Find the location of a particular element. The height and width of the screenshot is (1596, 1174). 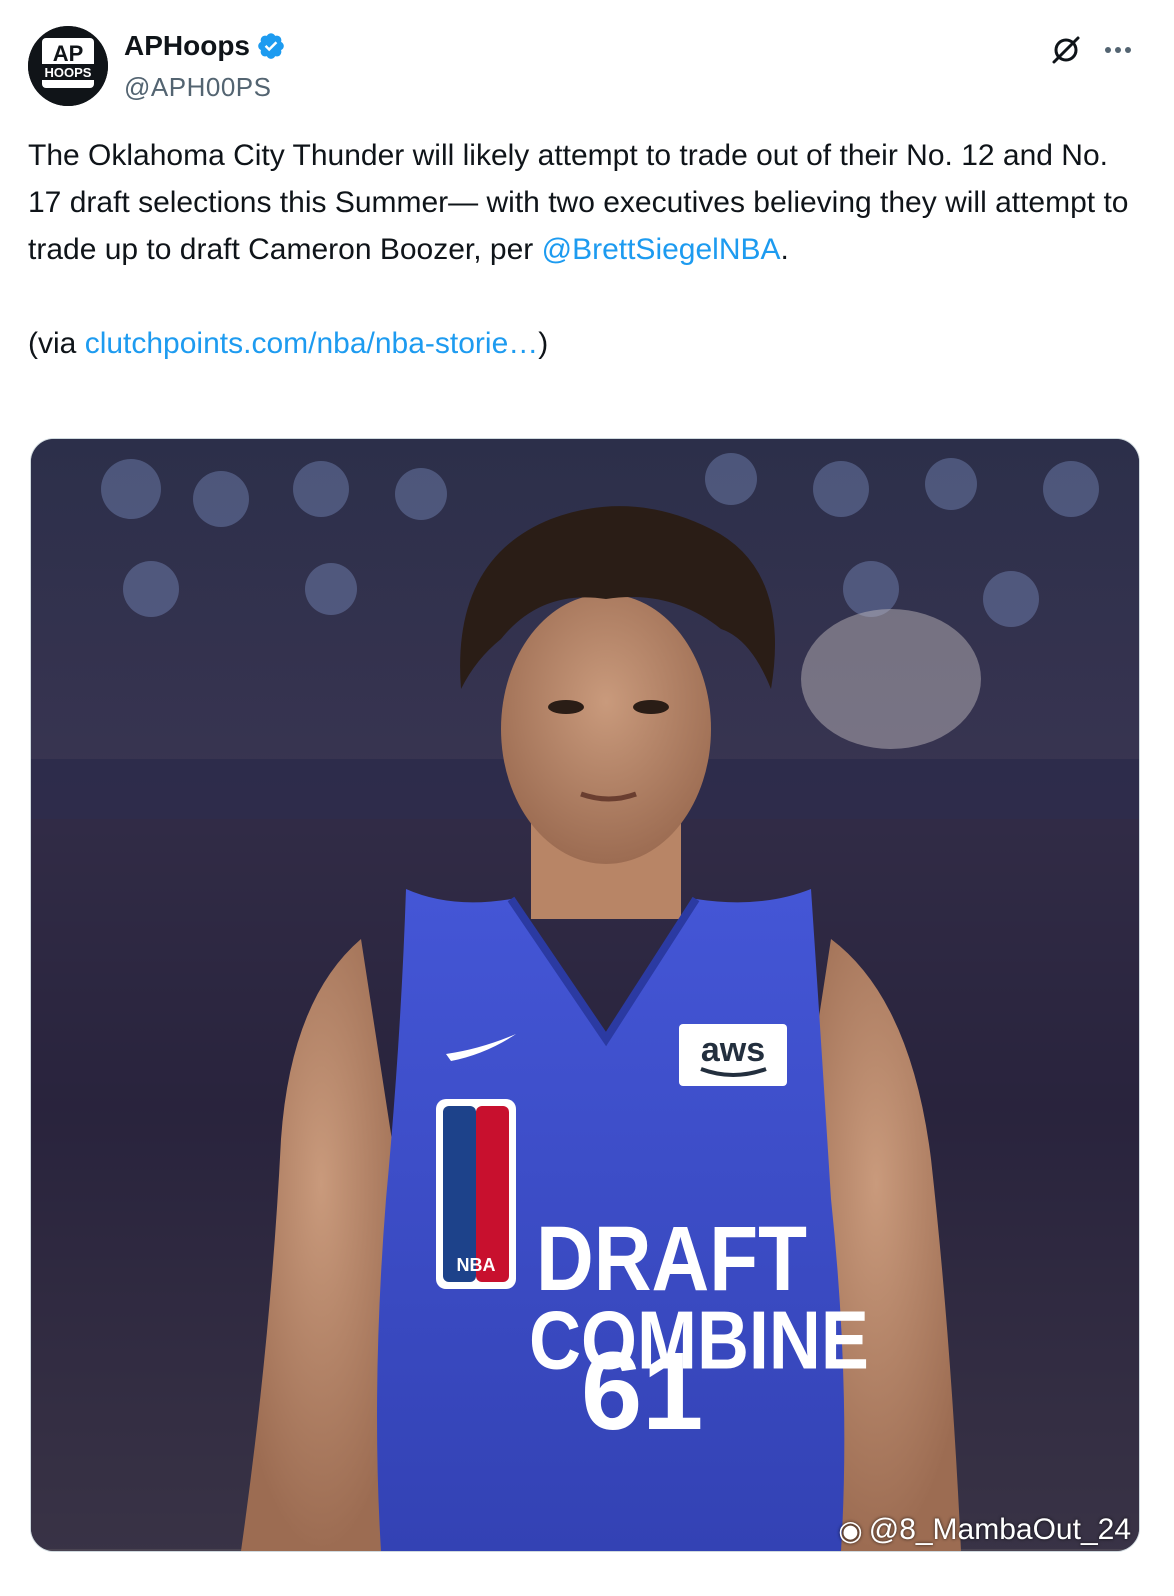

watermark-text: @8_MambaOut_24 is located at coordinates (999, 1529).